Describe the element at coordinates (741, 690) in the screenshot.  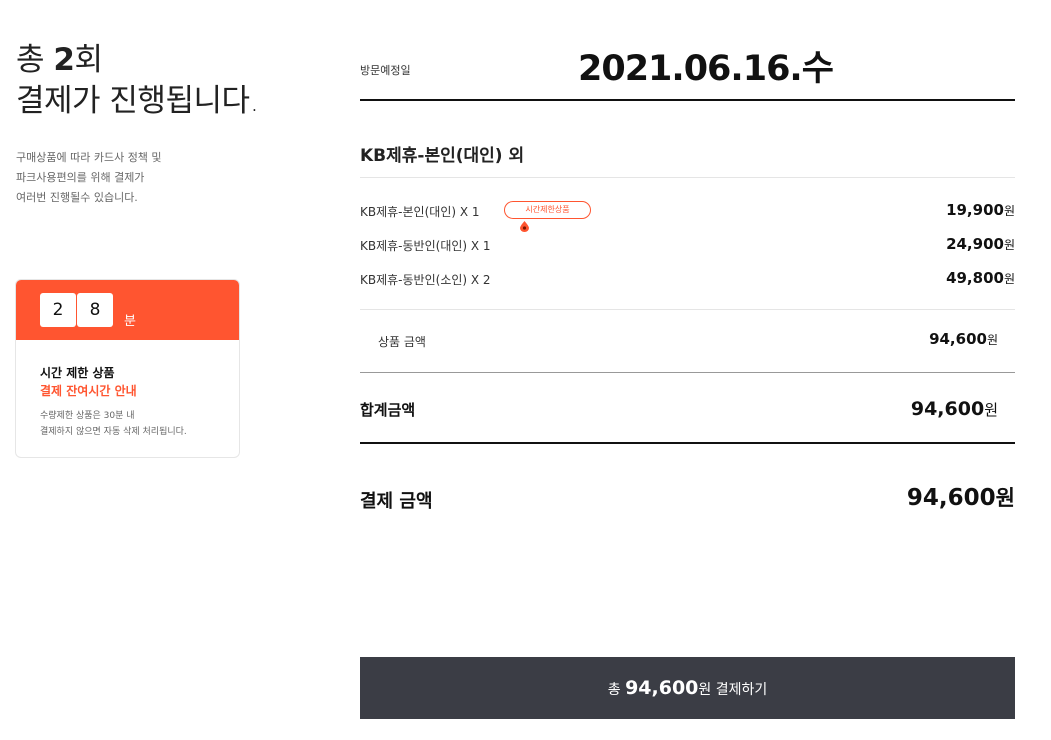
I see `pay-button-label: 결제하기` at that location.